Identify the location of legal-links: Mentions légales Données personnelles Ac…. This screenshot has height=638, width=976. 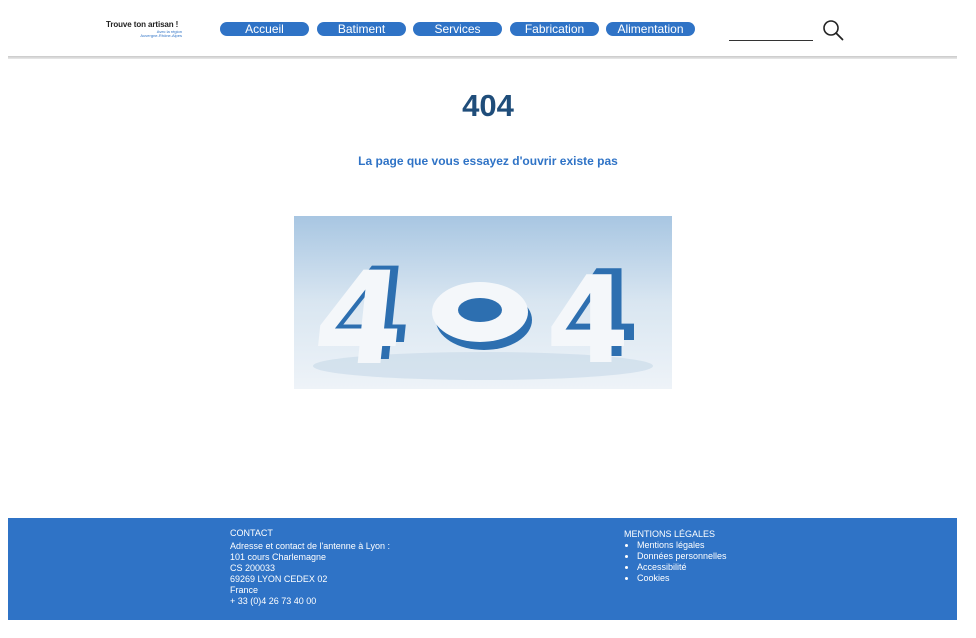
(675, 562).